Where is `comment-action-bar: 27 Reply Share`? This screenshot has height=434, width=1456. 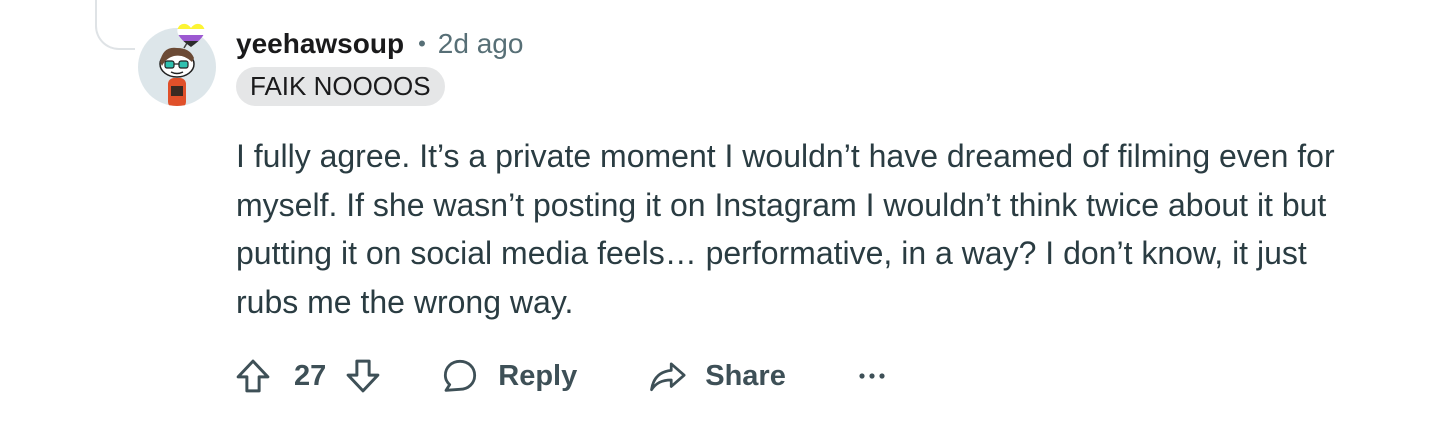
comment-action-bar: 27 Reply Share is located at coordinates (559, 376).